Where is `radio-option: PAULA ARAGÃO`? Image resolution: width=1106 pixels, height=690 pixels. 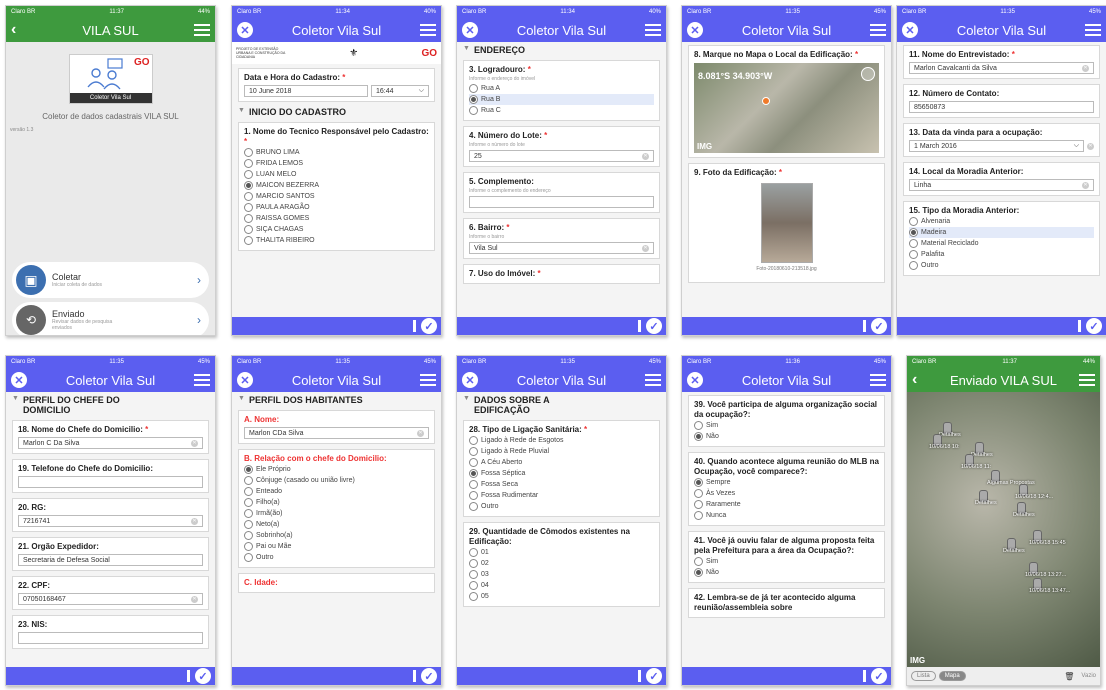 radio-option: PAULA ARAGÃO is located at coordinates (336, 207).